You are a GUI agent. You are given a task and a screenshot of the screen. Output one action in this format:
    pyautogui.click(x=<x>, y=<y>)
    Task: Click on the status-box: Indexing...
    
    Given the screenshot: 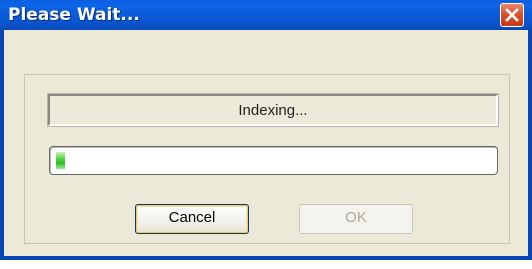 What is the action you would take?
    pyautogui.click(x=273, y=110)
    